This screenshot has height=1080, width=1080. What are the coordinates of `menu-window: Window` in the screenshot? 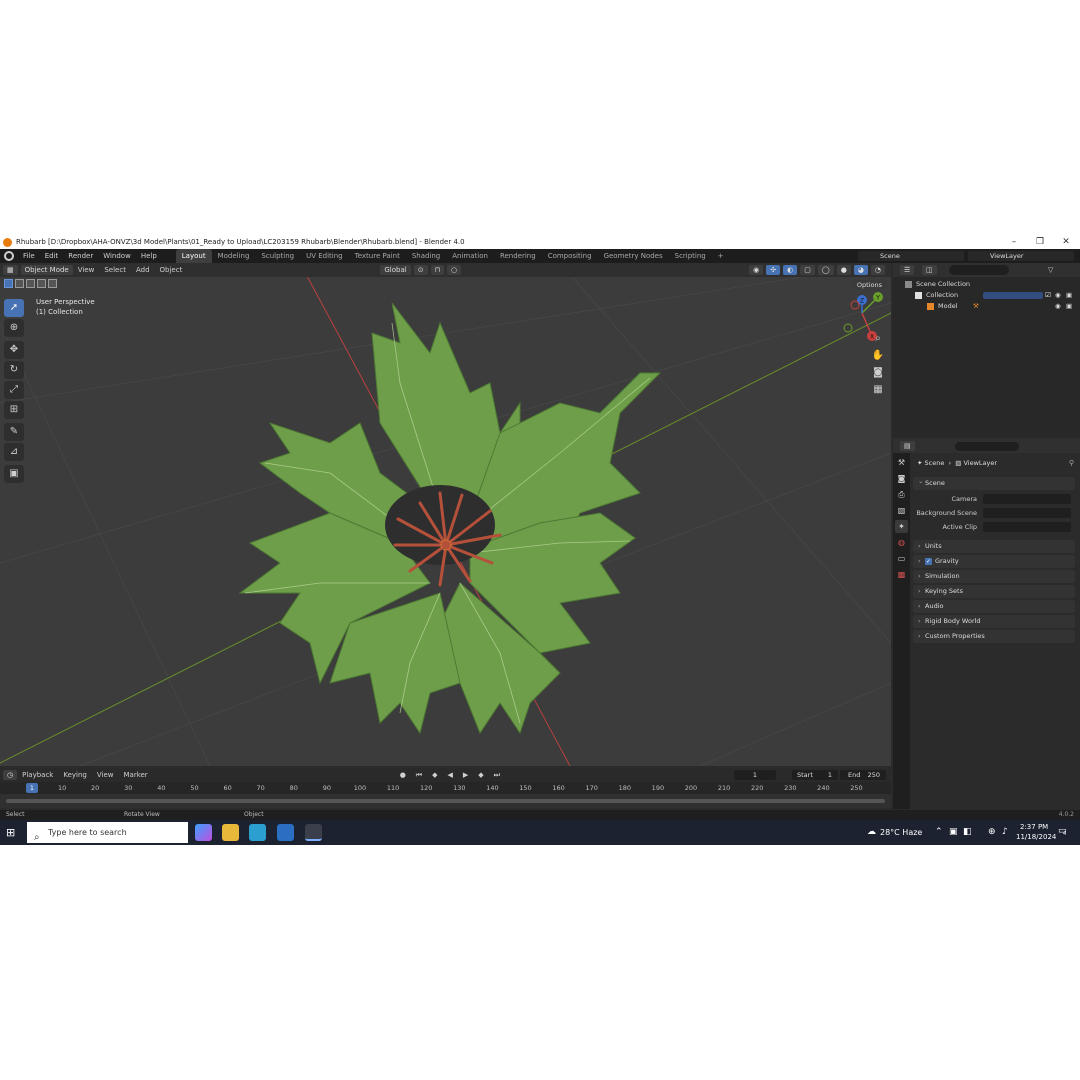 It's located at (117, 256).